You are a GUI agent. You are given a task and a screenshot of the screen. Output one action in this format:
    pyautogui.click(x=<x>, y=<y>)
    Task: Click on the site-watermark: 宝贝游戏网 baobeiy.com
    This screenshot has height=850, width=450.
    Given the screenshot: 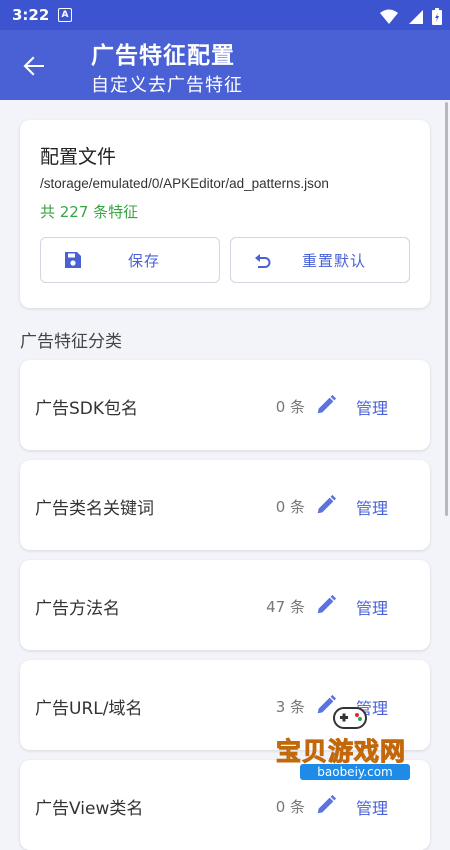 What is the action you would take?
    pyautogui.click(x=361, y=751)
    